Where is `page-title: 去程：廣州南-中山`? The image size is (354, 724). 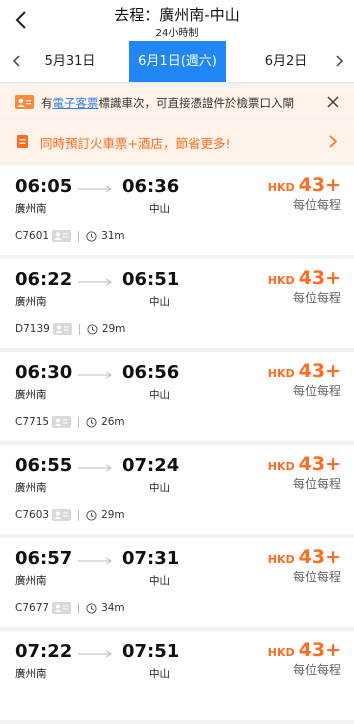
page-title: 去程：廣州南-中山 is located at coordinates (177, 15).